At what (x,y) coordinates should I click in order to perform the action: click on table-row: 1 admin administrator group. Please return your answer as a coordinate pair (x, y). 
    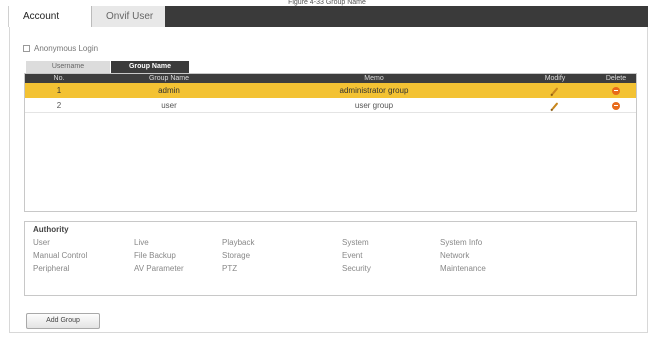
    Looking at the image, I should click on (330, 90).